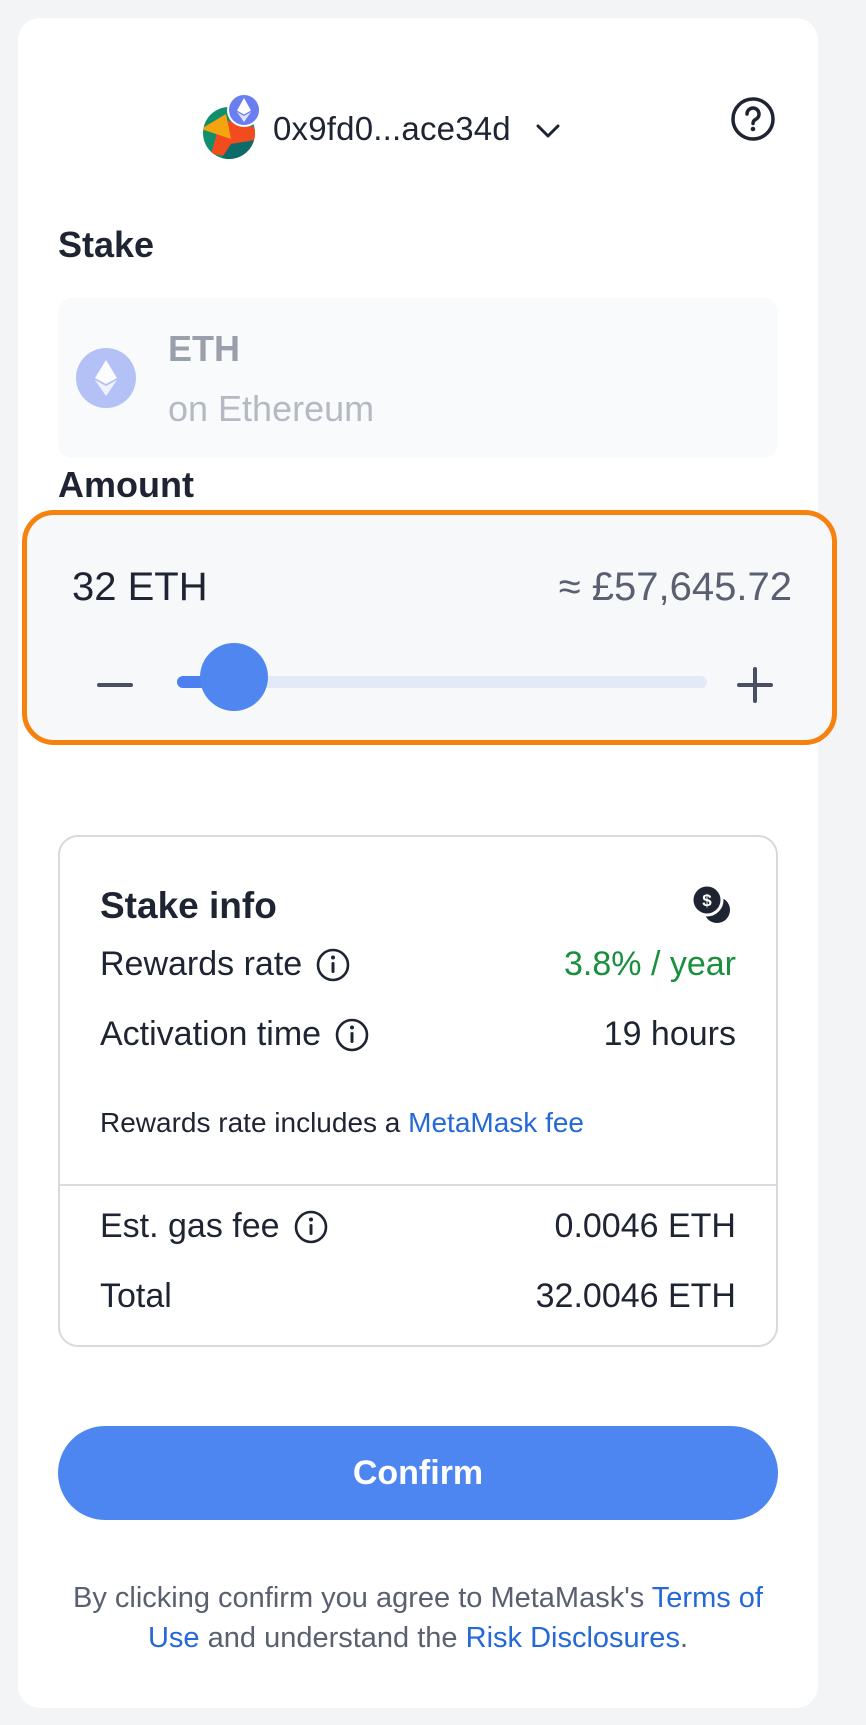 This screenshot has width=866, height=1725. I want to click on increase-button, so click(755, 685).